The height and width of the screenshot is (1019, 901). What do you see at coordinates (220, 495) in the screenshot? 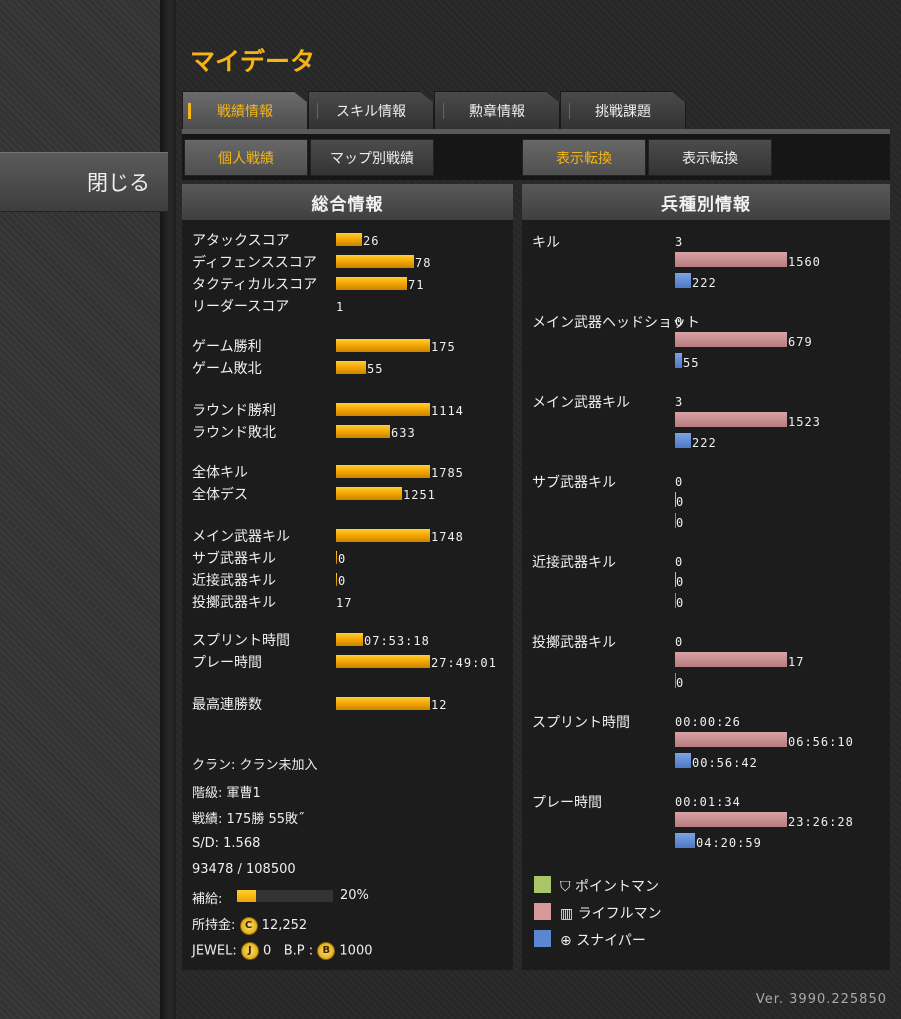
I see `overall-row-label: 全体デス` at bounding box center [220, 495].